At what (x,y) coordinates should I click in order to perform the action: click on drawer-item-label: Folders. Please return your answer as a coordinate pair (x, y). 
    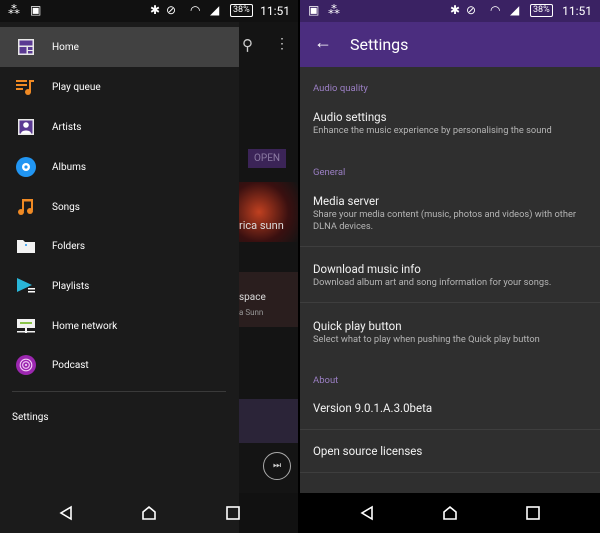
    Looking at the image, I should click on (69, 246).